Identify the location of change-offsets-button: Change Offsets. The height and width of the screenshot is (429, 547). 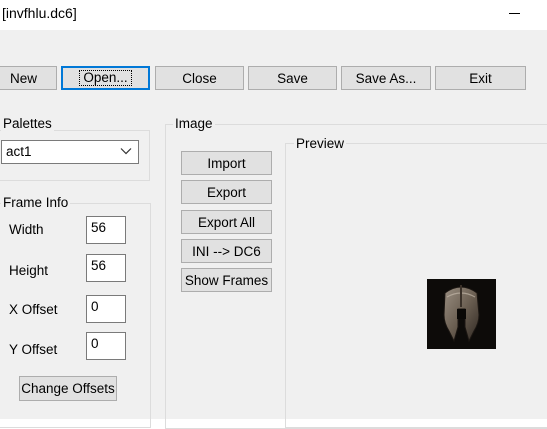
(68, 388).